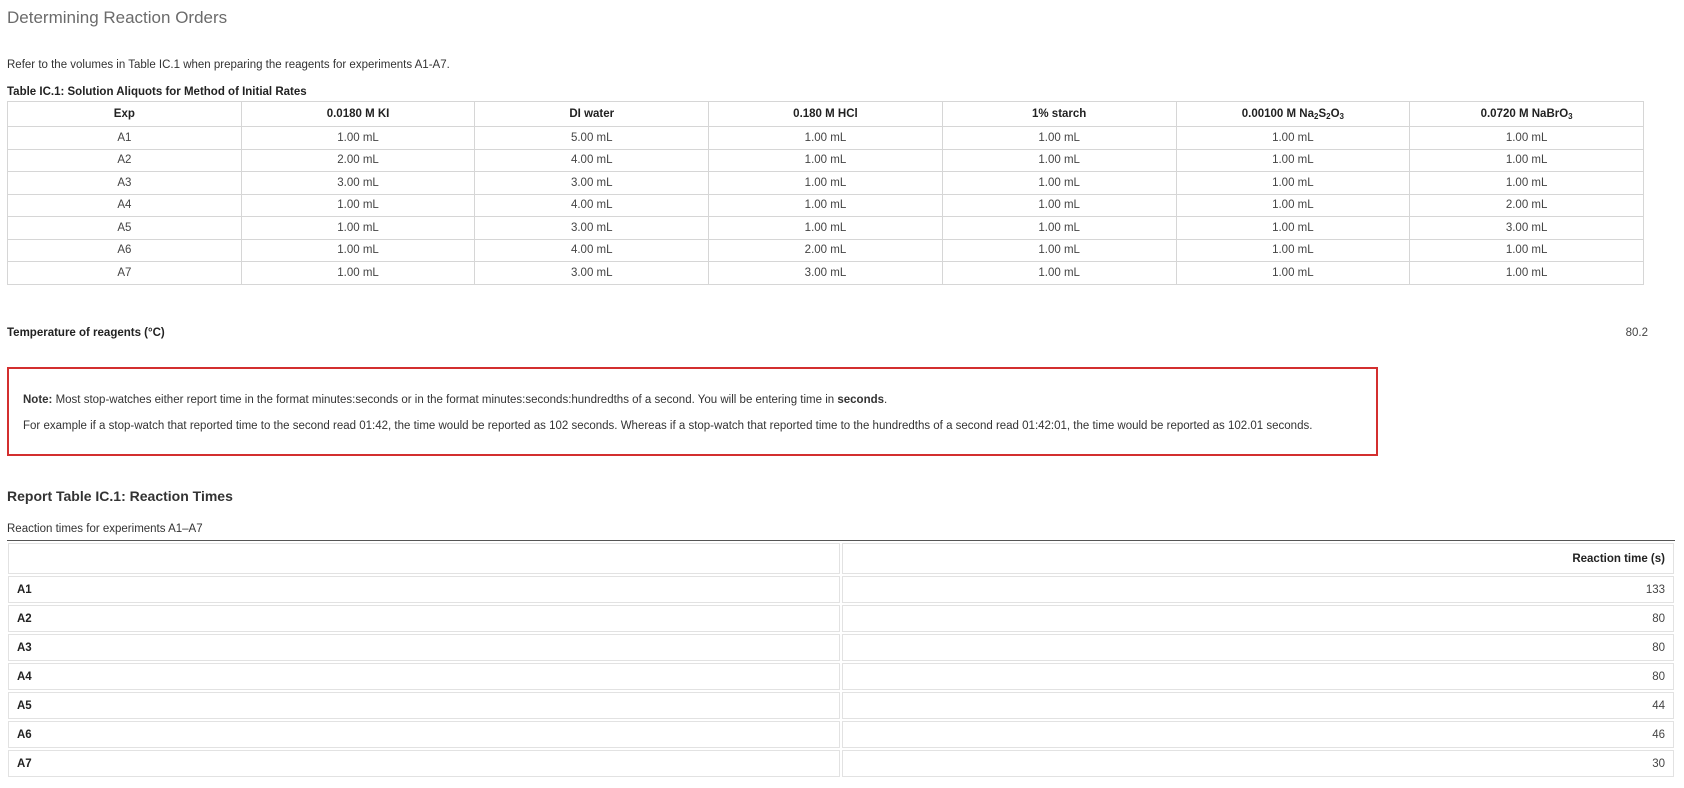  I want to click on exp-cell: A5, so click(124, 228).